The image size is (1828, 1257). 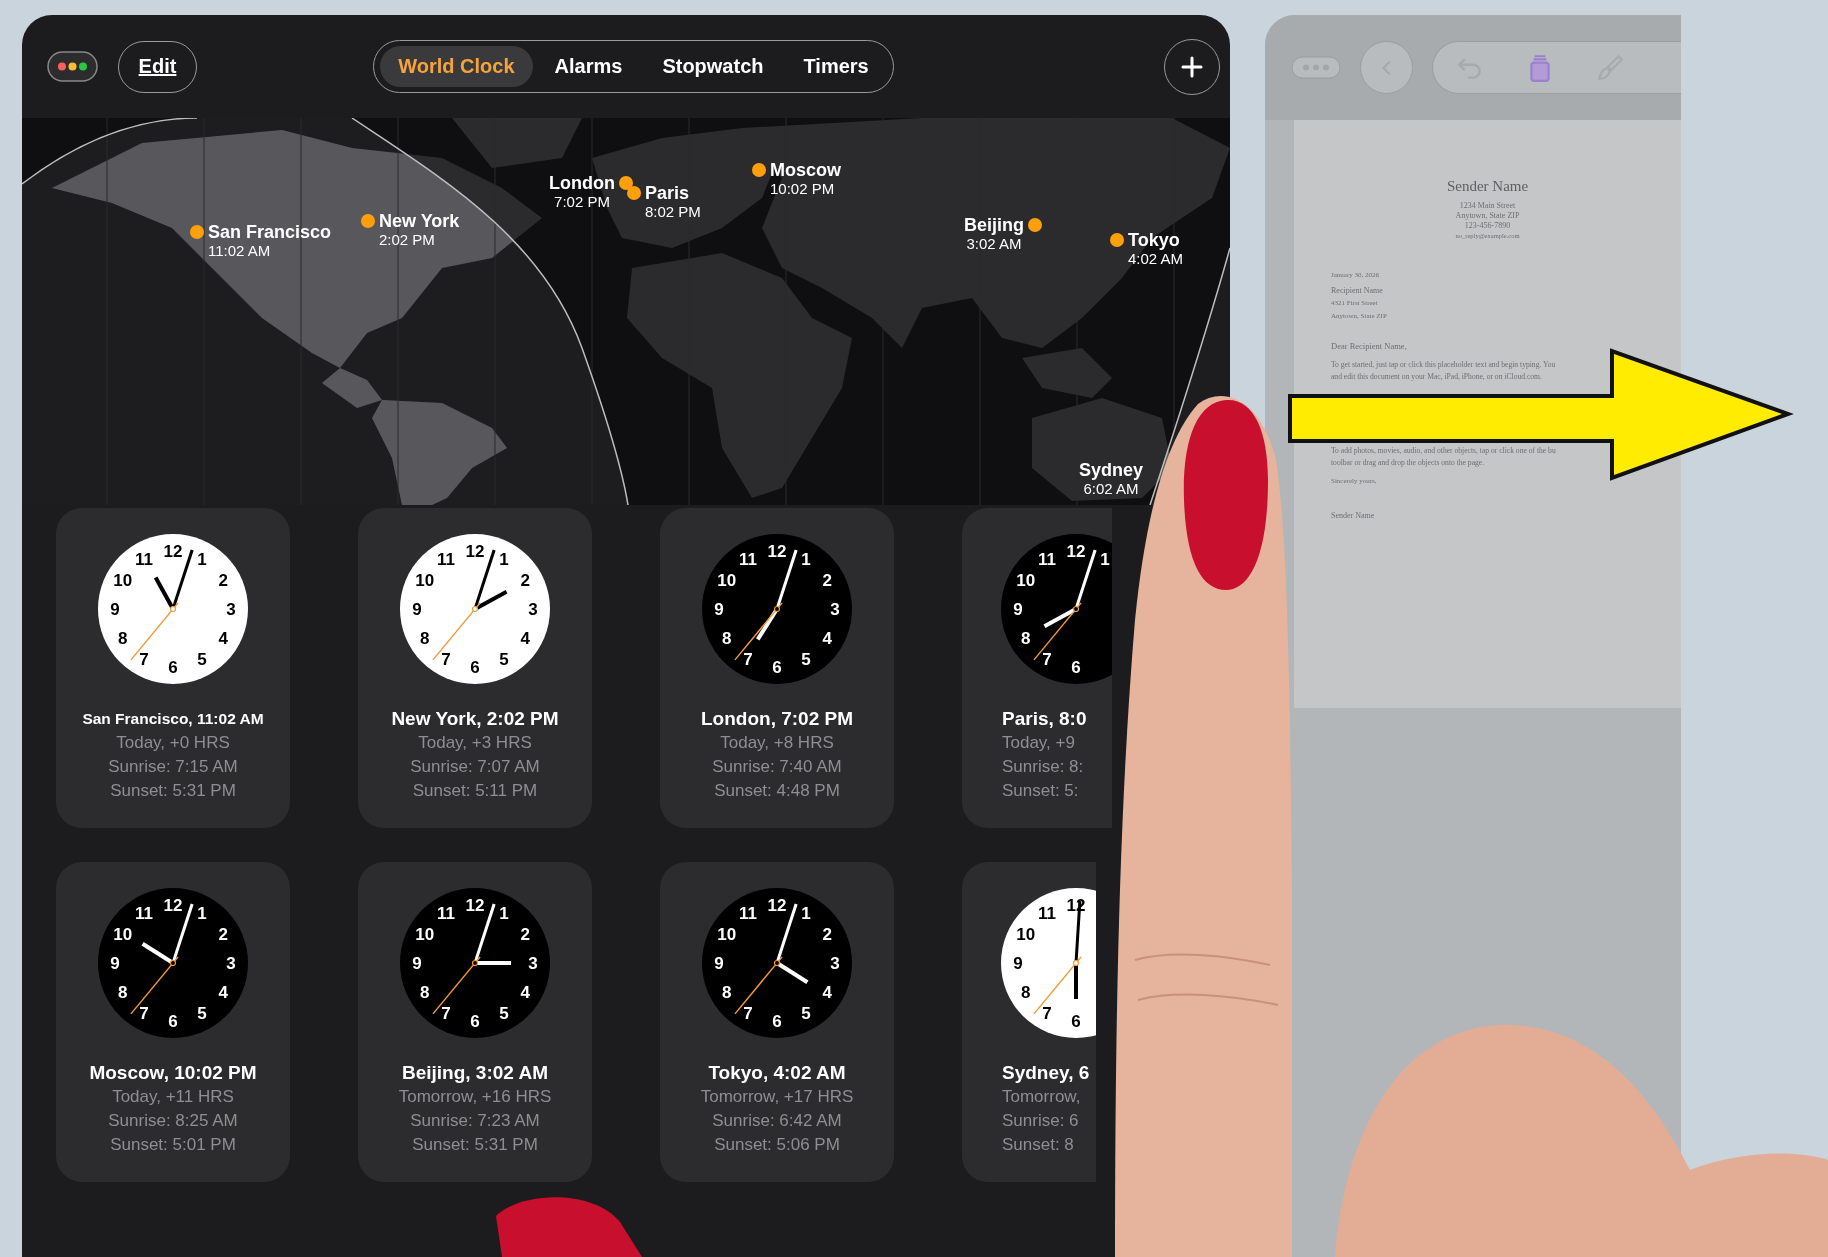 I want to click on tab: Timers, so click(x=836, y=66).